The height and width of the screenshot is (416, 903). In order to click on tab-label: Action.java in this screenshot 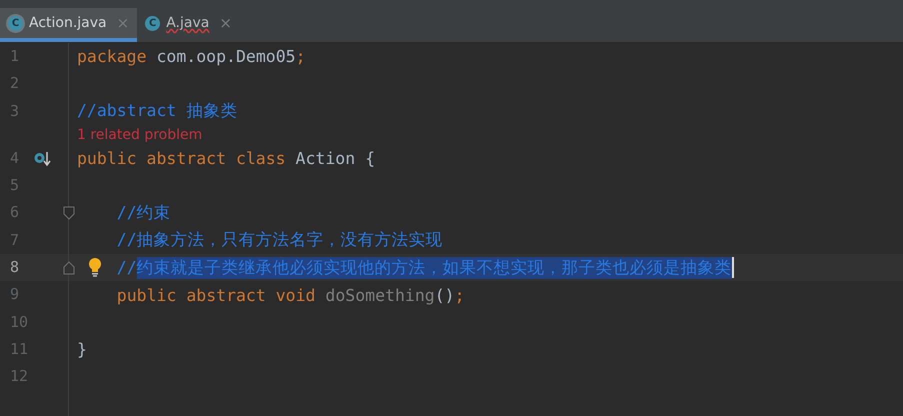, I will do `click(68, 23)`.